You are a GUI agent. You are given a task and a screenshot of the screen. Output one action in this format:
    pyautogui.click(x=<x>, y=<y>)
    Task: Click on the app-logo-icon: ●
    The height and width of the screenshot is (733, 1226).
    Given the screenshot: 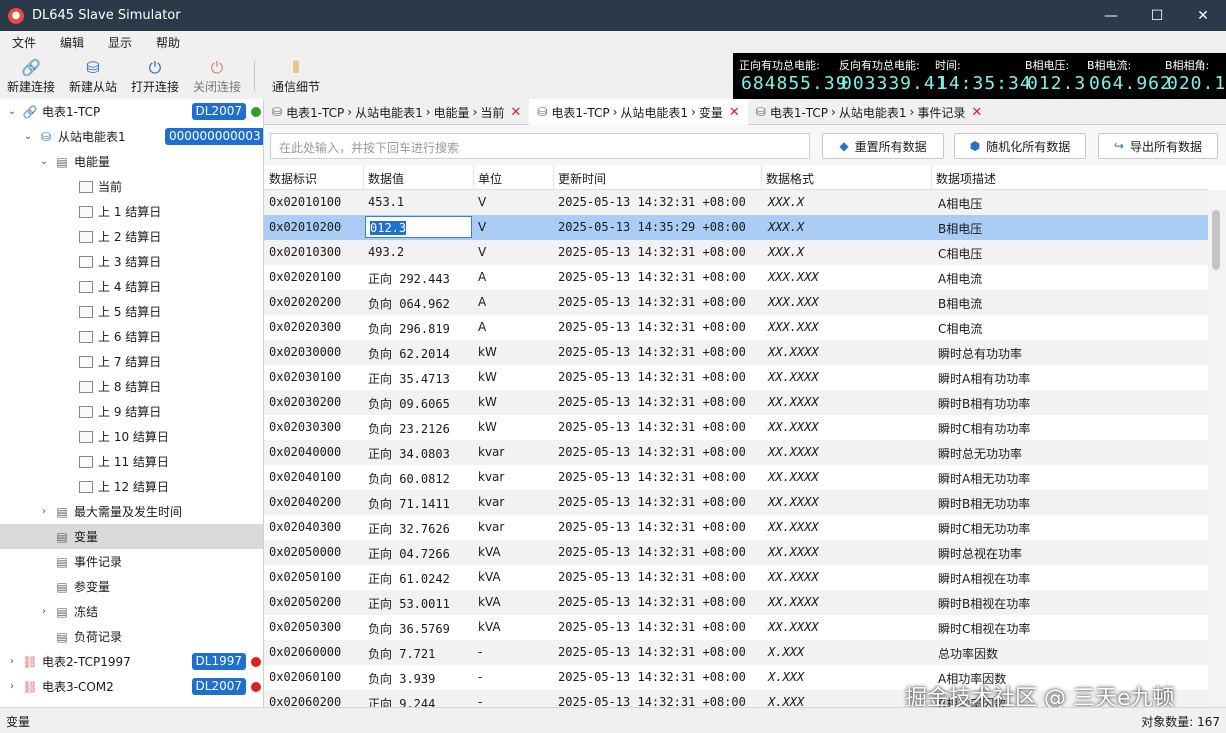 What is the action you would take?
    pyautogui.click(x=16, y=15)
    